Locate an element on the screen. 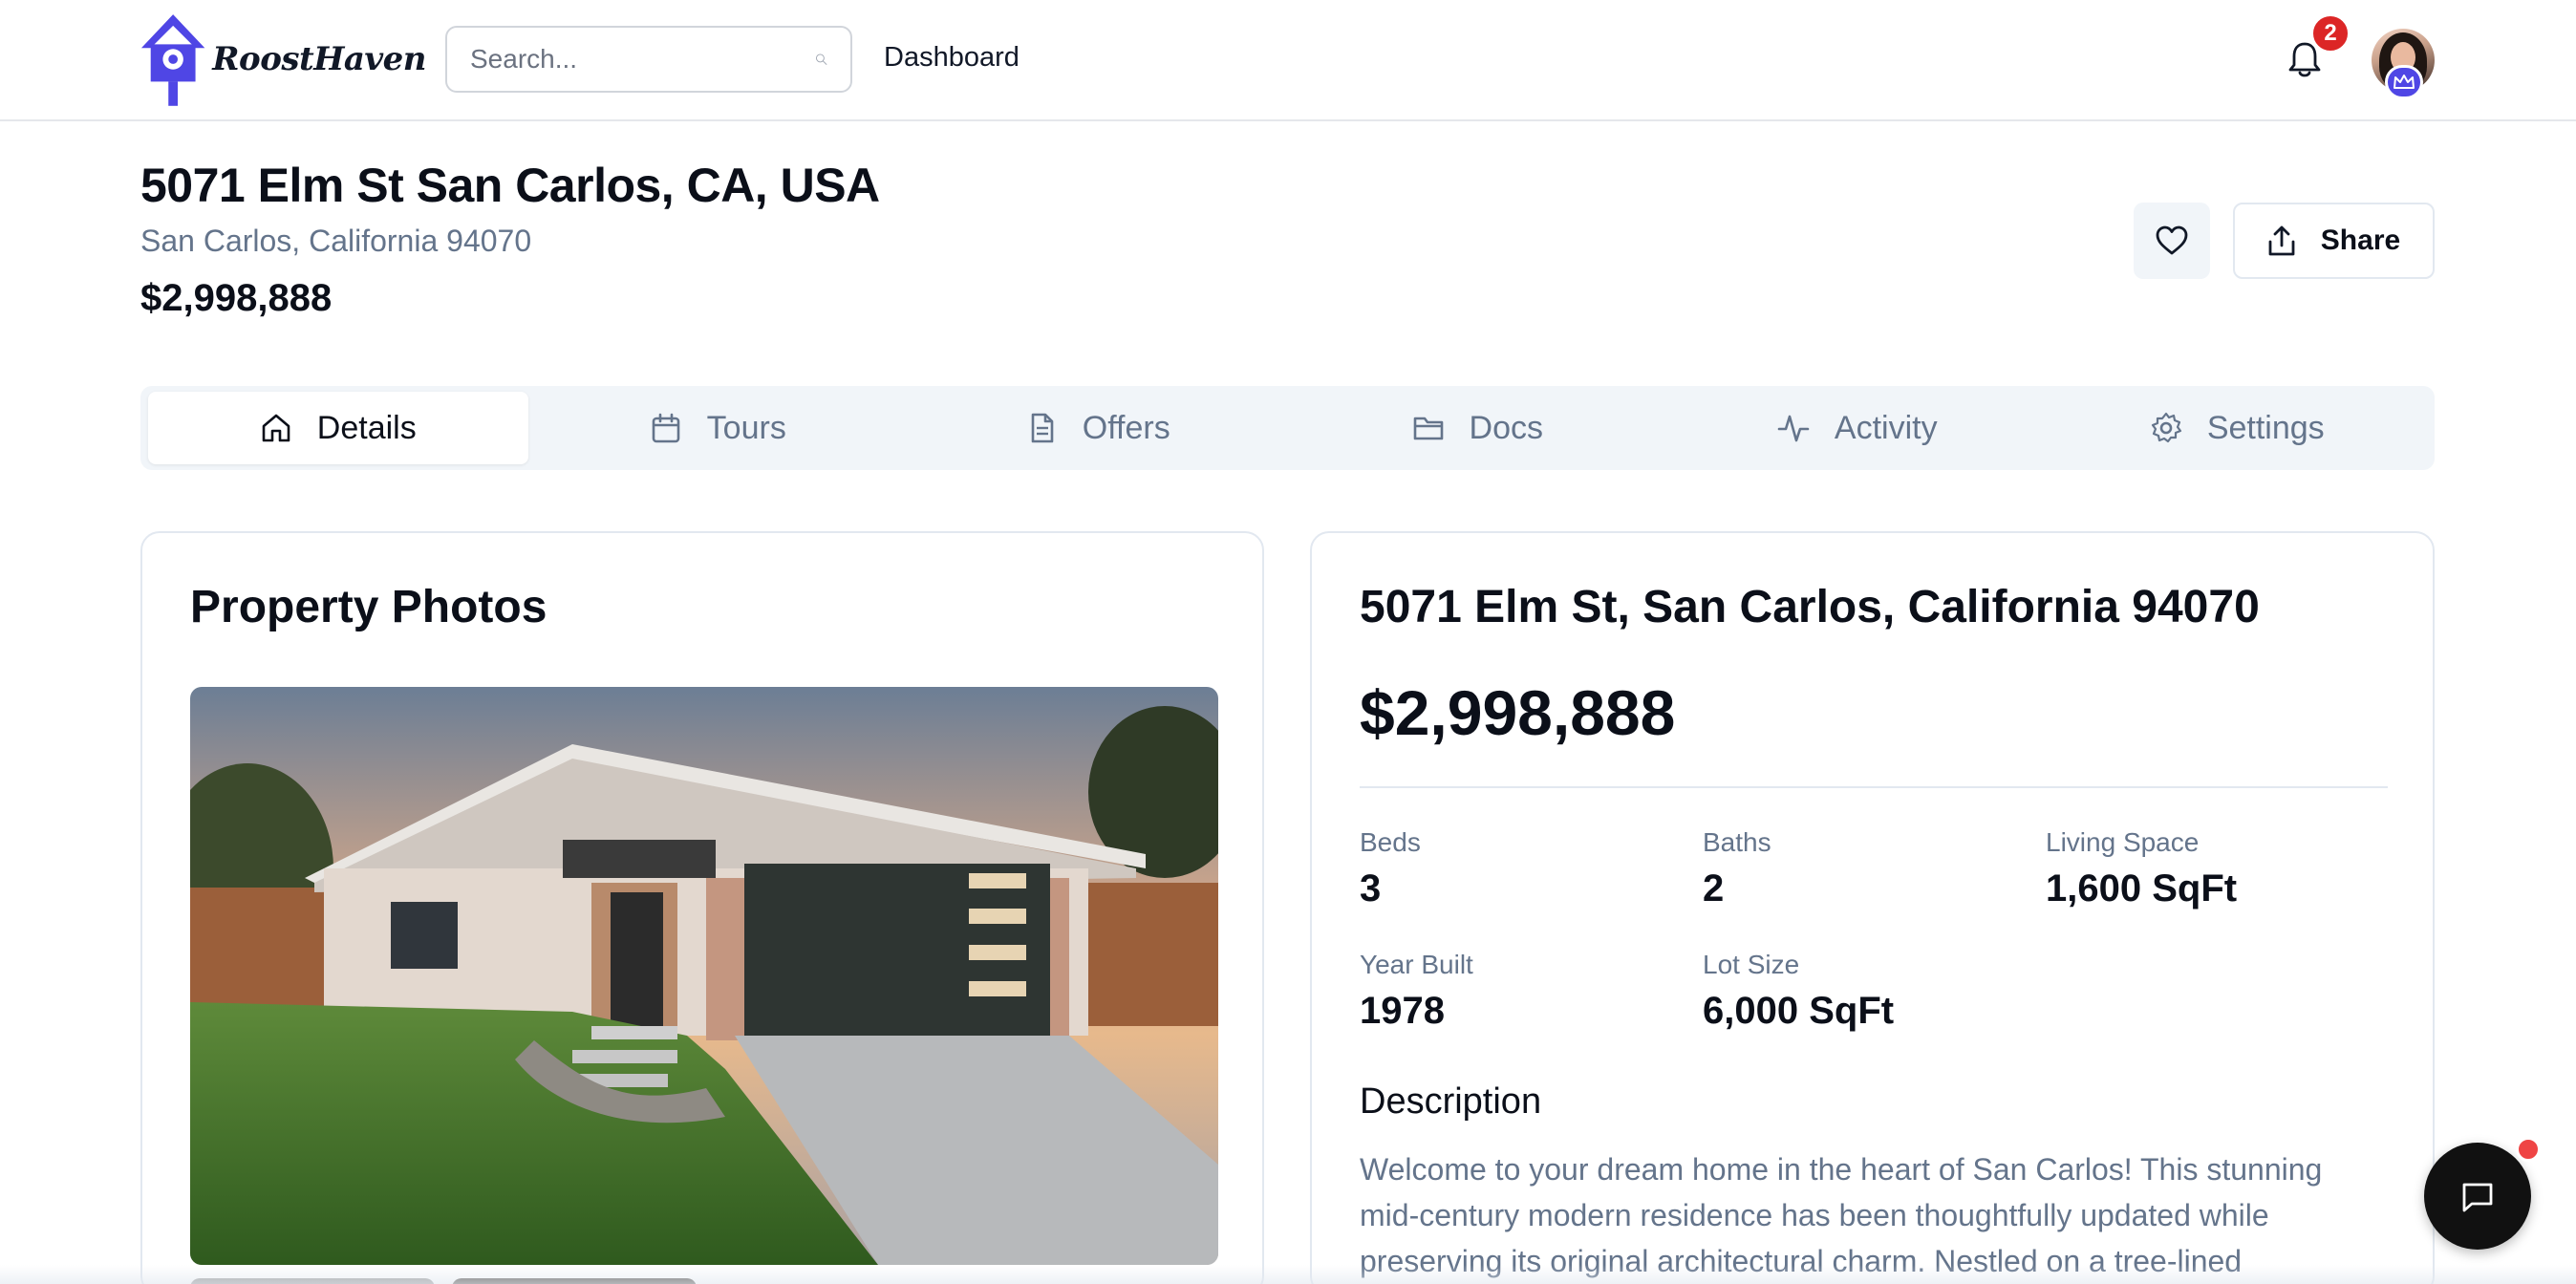 Image resolution: width=2576 pixels, height=1284 pixels. stat-label-beds: Beds is located at coordinates (1390, 842).